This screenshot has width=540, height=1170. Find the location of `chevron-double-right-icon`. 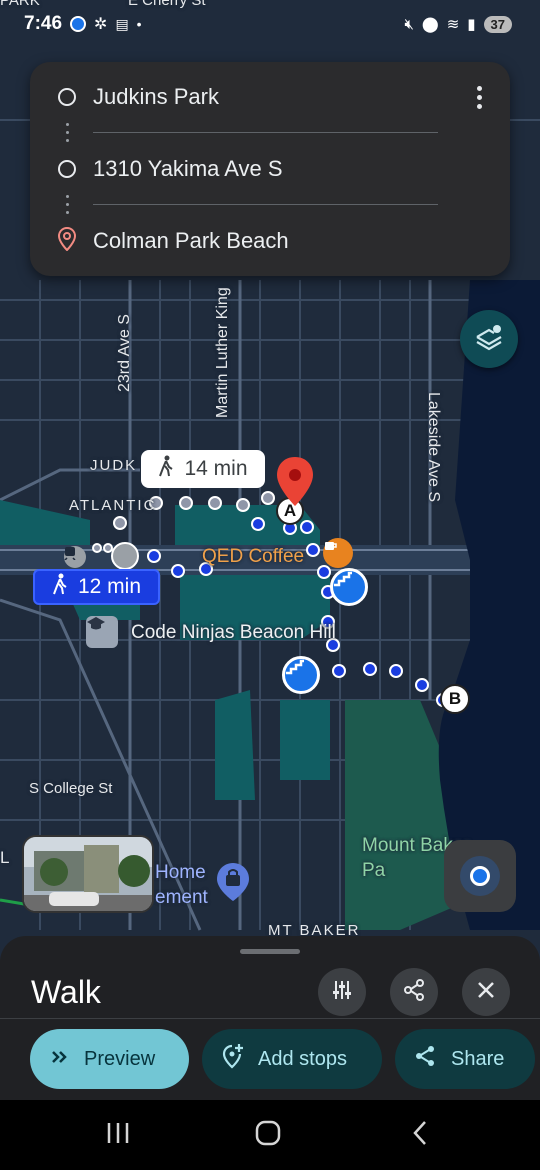

chevron-double-right-icon is located at coordinates (60, 1059).